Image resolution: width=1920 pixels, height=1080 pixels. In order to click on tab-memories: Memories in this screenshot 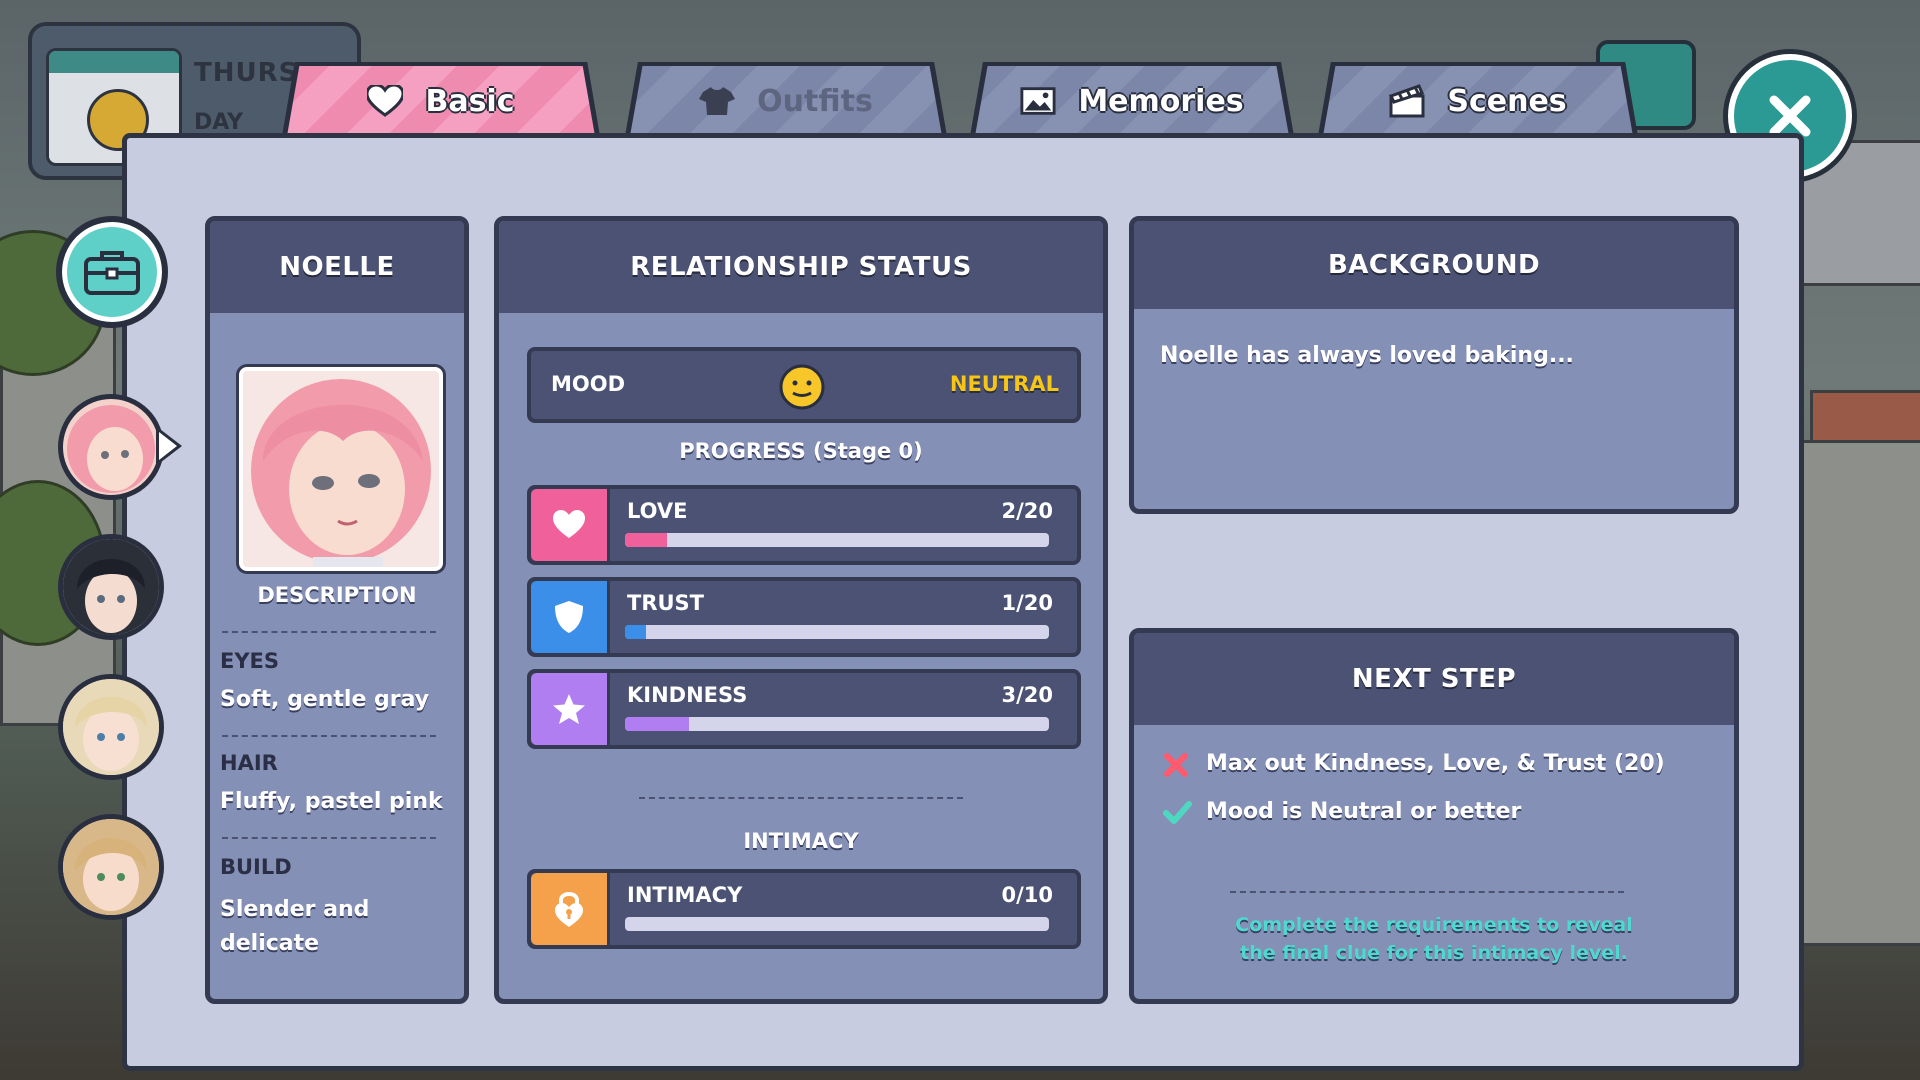, I will do `click(1132, 99)`.